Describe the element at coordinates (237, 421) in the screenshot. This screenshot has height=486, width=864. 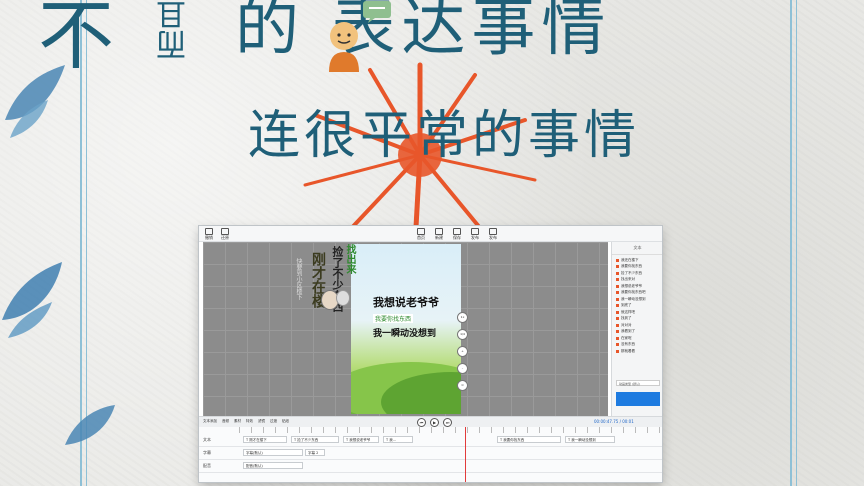
I see `tab-media: 素材` at that location.